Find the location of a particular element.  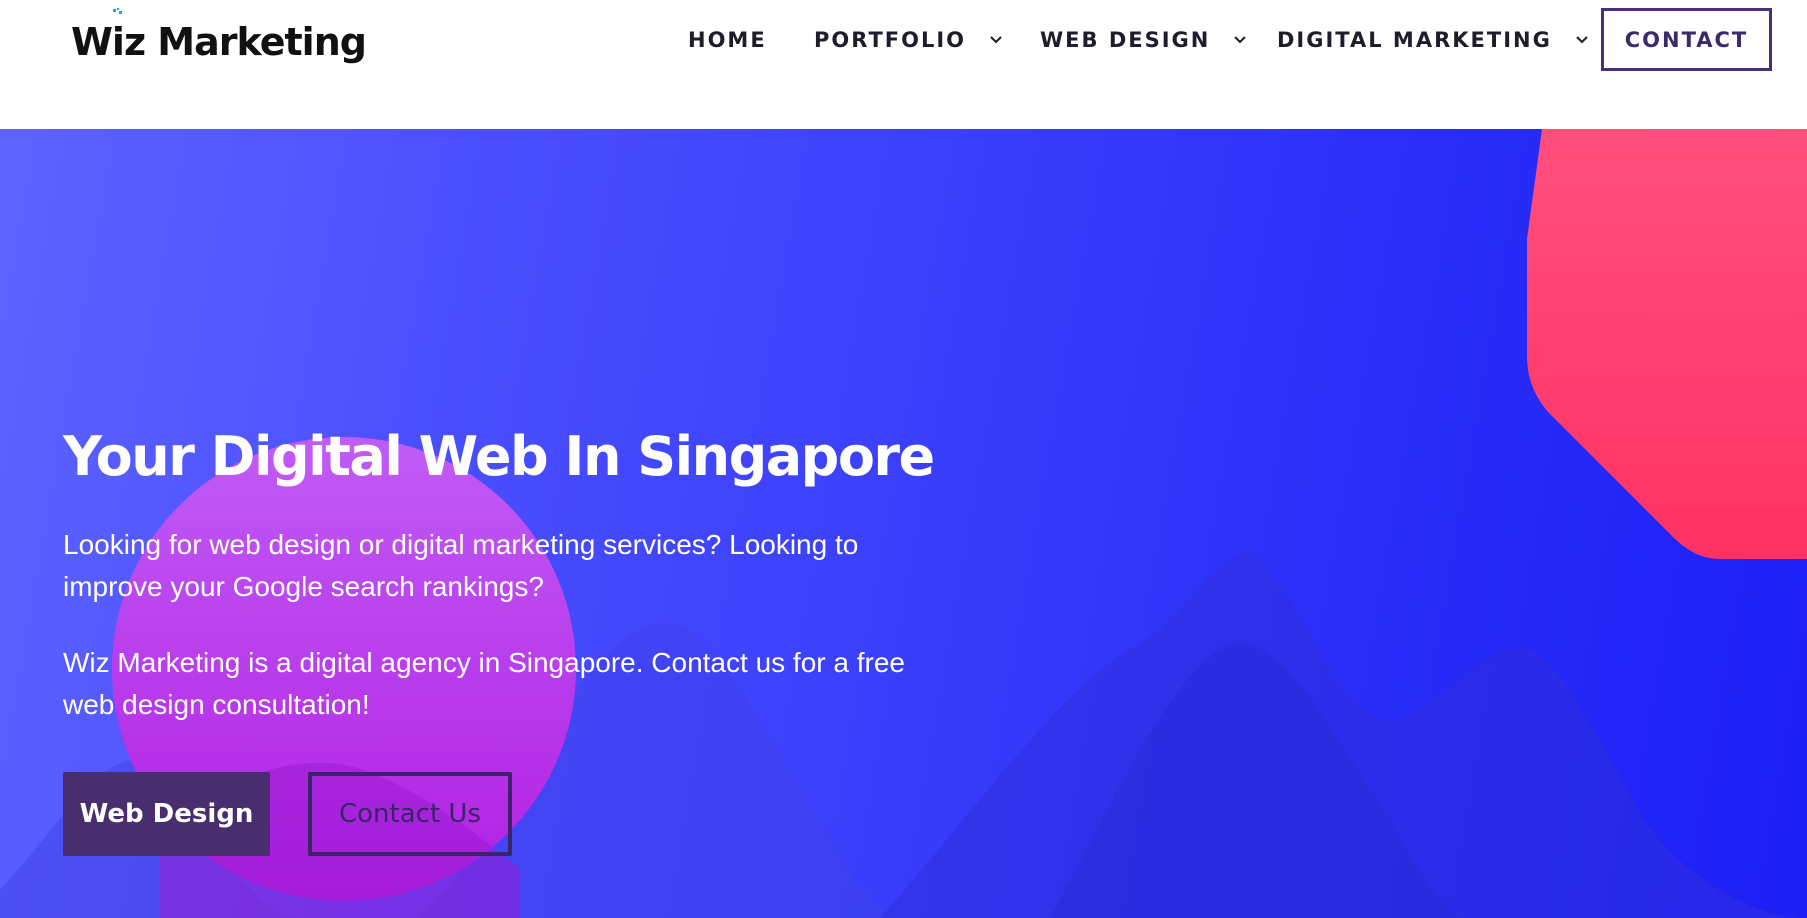

nav-item-label: WEB DESIGN is located at coordinates (1125, 40).